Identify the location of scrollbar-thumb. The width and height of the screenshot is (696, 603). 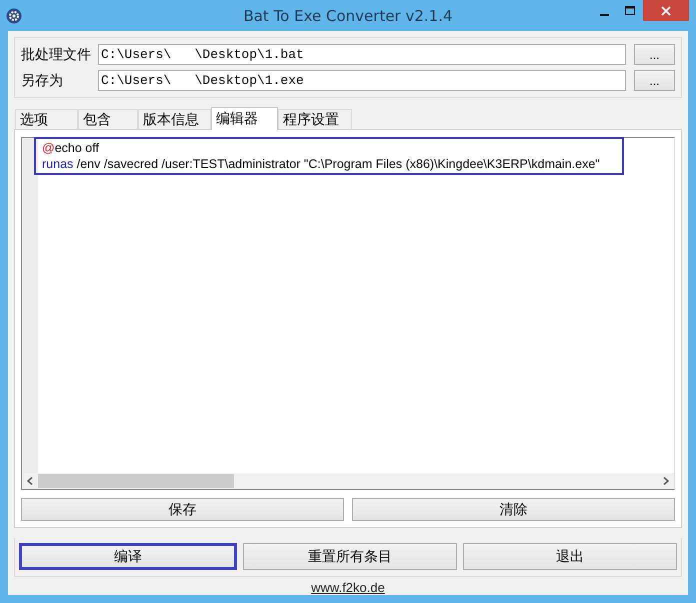
(136, 481).